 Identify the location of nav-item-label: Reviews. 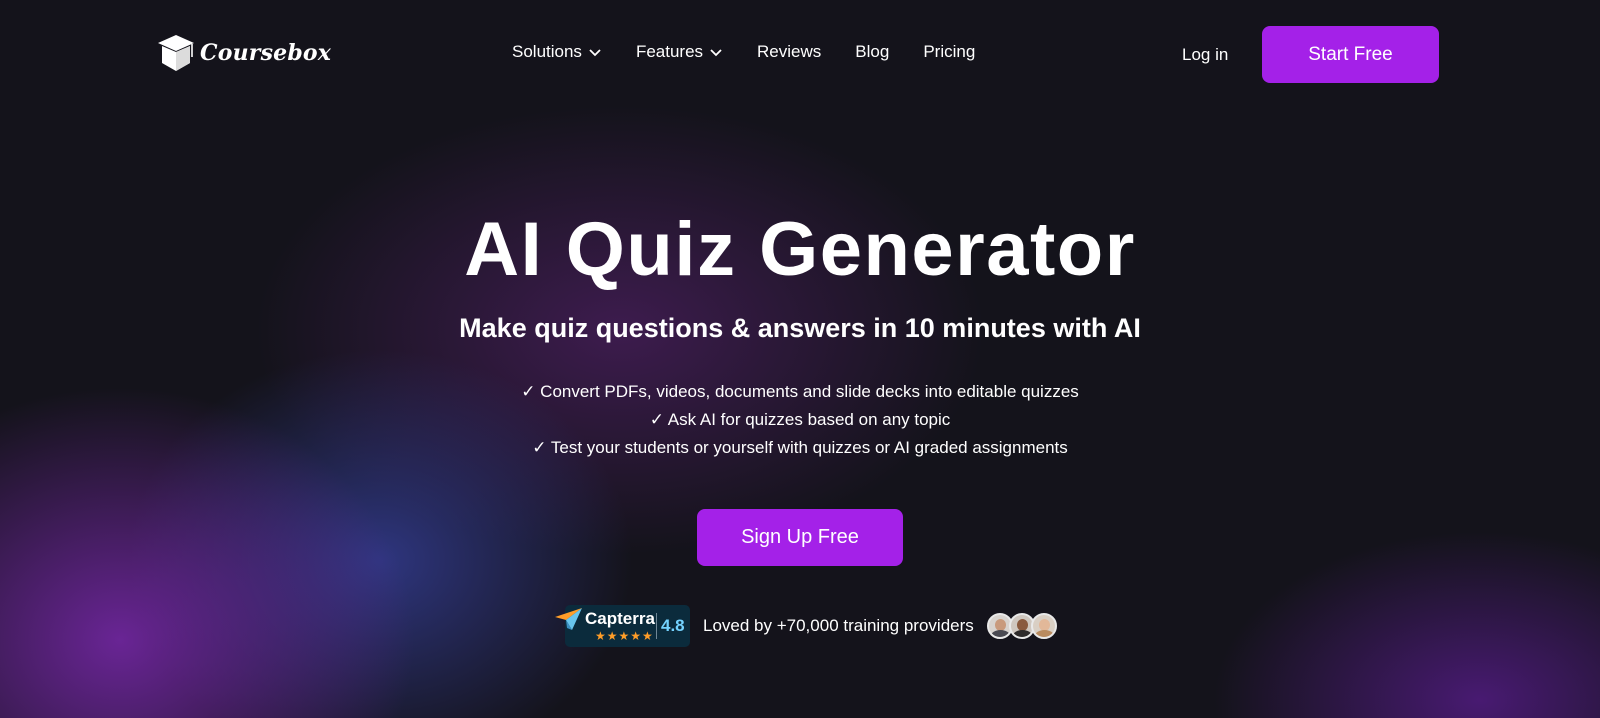
(789, 51).